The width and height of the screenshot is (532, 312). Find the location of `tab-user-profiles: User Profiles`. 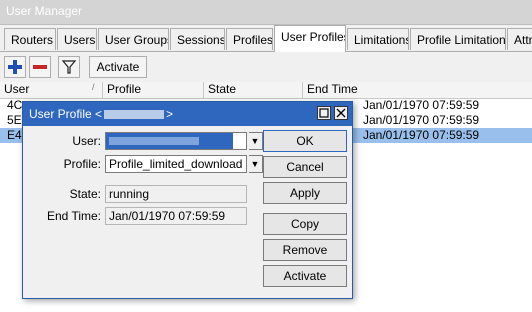

tab-user-profiles: User Profiles is located at coordinates (310, 38).